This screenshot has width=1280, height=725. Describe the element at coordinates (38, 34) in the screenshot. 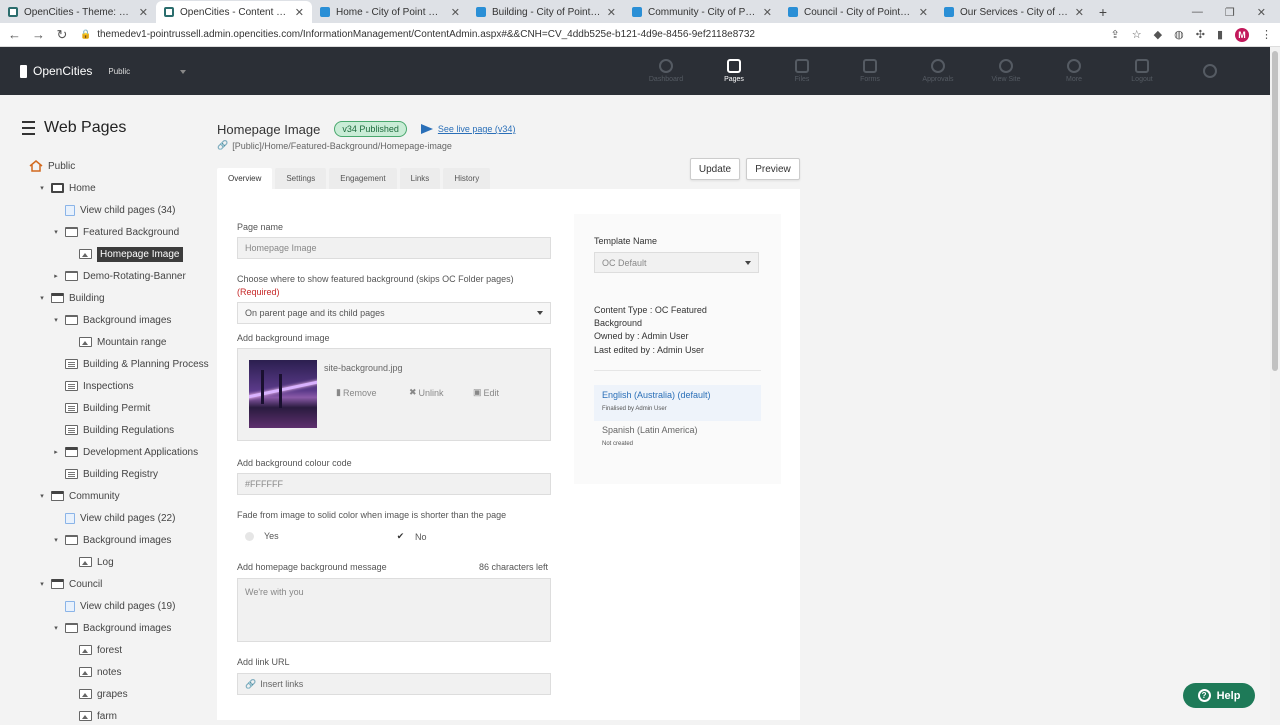

I see `forward-icon: →` at that location.